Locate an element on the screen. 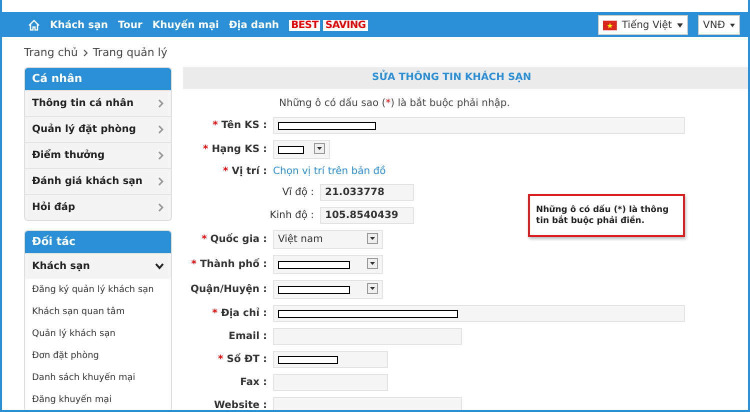 The image size is (750, 412). sidebar-subitem: Khách sạn quan tâm is located at coordinates (98, 312).